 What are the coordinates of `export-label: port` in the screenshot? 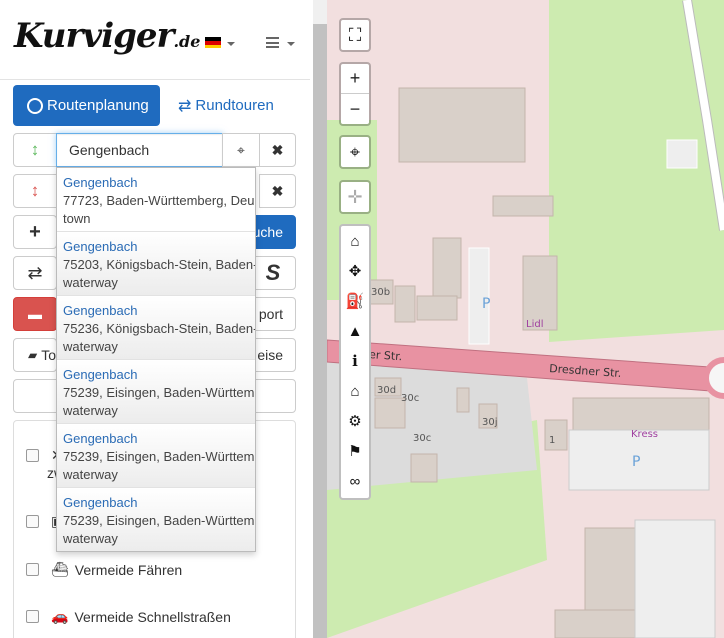 It's located at (270, 314).